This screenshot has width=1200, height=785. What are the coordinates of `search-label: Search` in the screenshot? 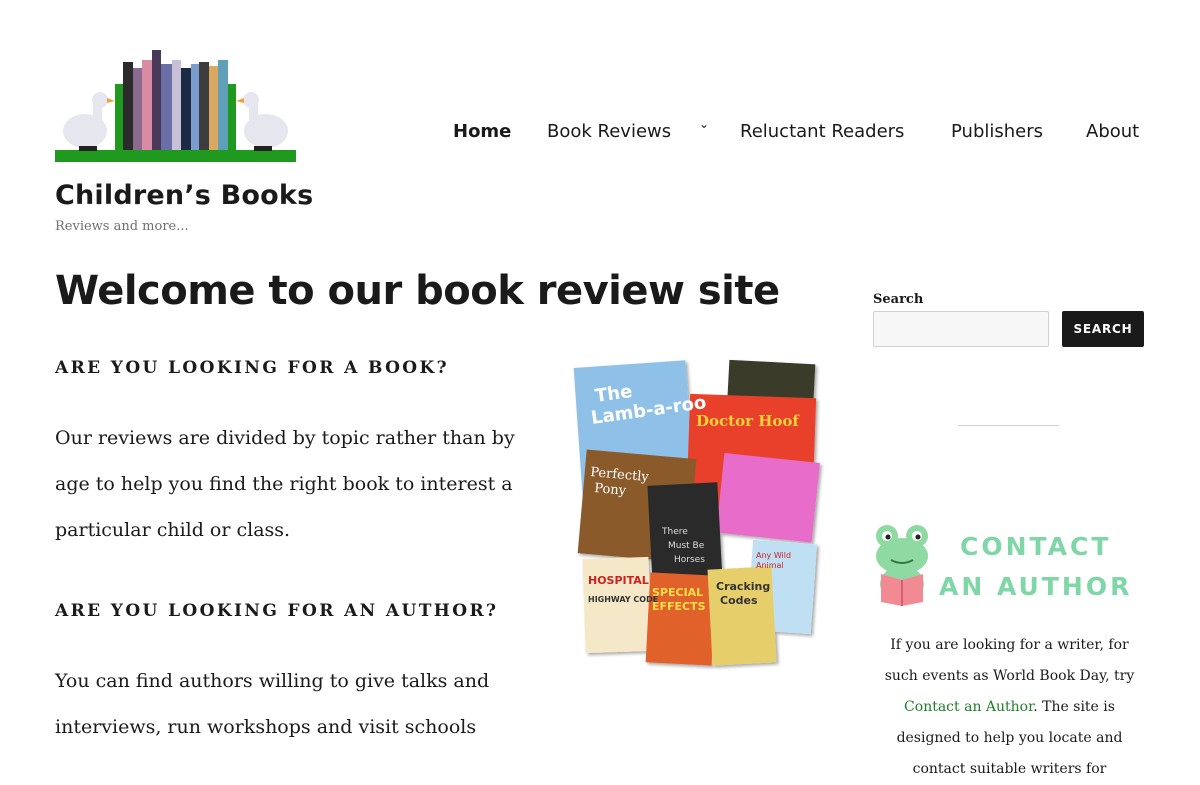 It's located at (898, 299).